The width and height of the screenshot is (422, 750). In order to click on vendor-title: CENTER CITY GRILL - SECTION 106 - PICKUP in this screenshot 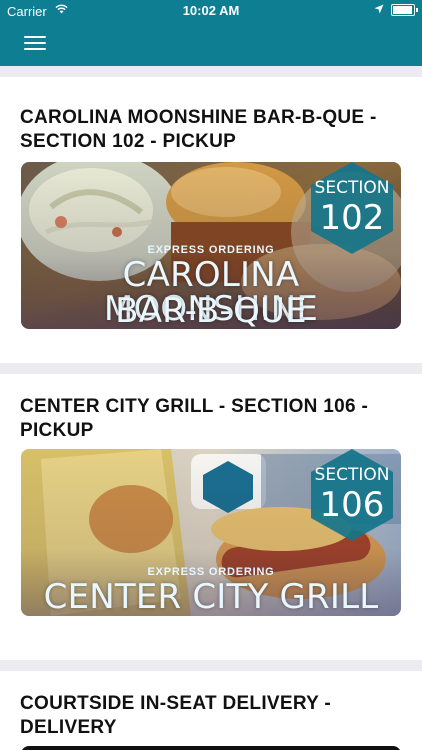, I will do `click(212, 419)`.